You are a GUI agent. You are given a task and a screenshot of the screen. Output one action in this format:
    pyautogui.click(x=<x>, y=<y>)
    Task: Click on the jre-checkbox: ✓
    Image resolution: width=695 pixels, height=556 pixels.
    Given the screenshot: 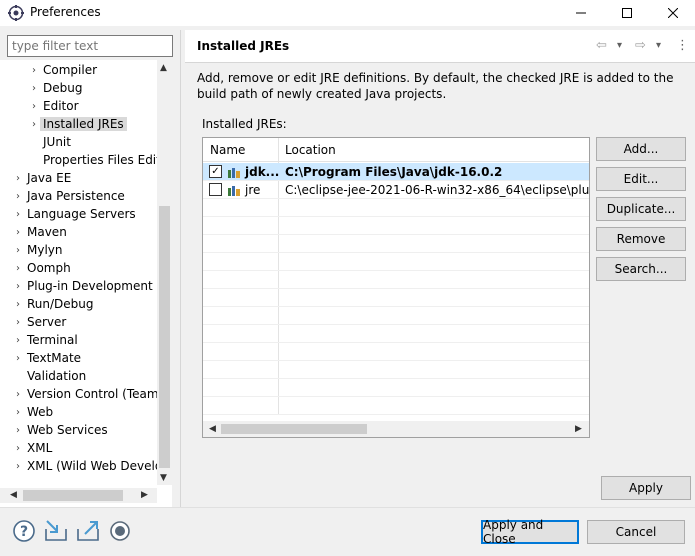 What is the action you would take?
    pyautogui.click(x=215, y=171)
    